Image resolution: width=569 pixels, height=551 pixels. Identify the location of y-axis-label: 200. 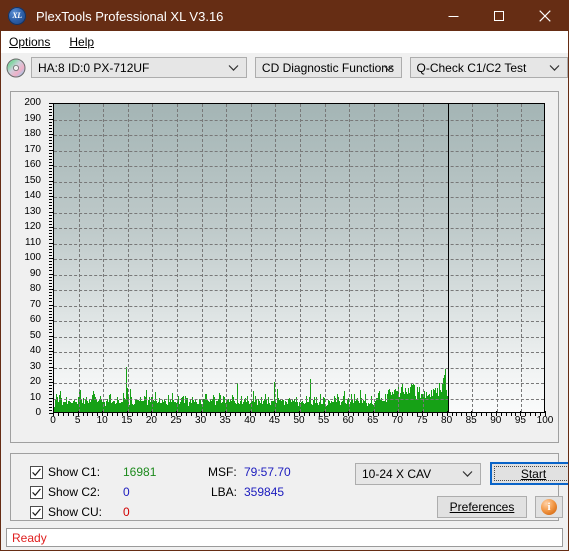
(32, 102).